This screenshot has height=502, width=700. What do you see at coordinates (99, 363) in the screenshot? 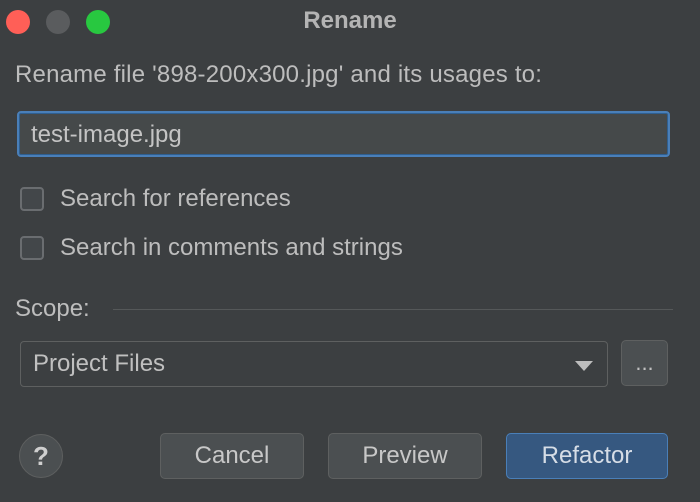
I see `scope-value: Project Files` at bounding box center [99, 363].